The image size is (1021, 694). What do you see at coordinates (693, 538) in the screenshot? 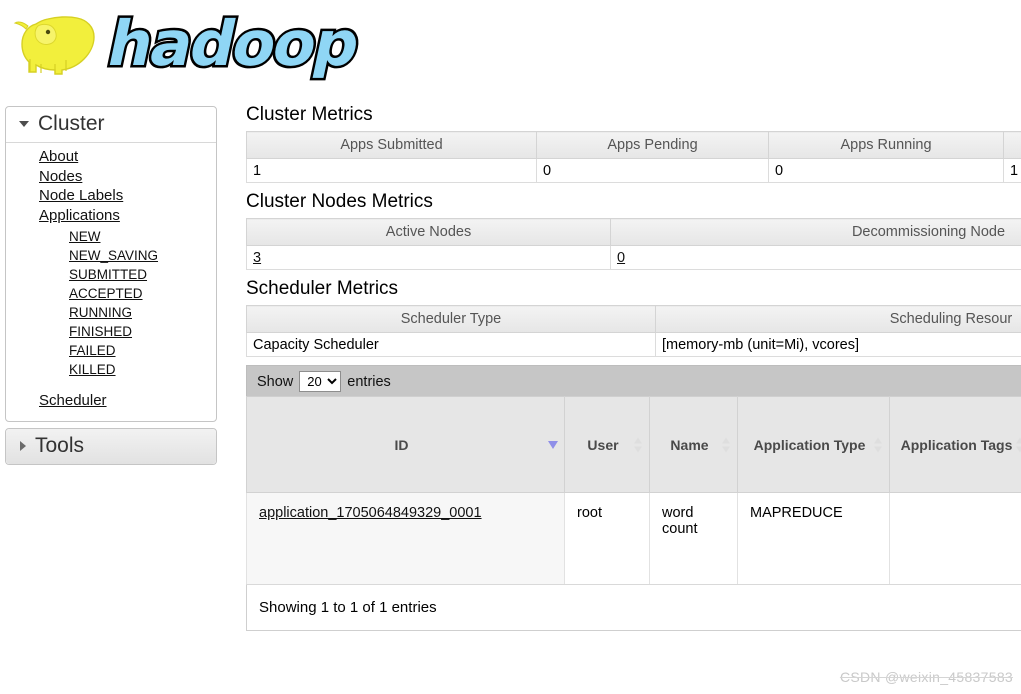
I see `cell-name: word count` at bounding box center [693, 538].